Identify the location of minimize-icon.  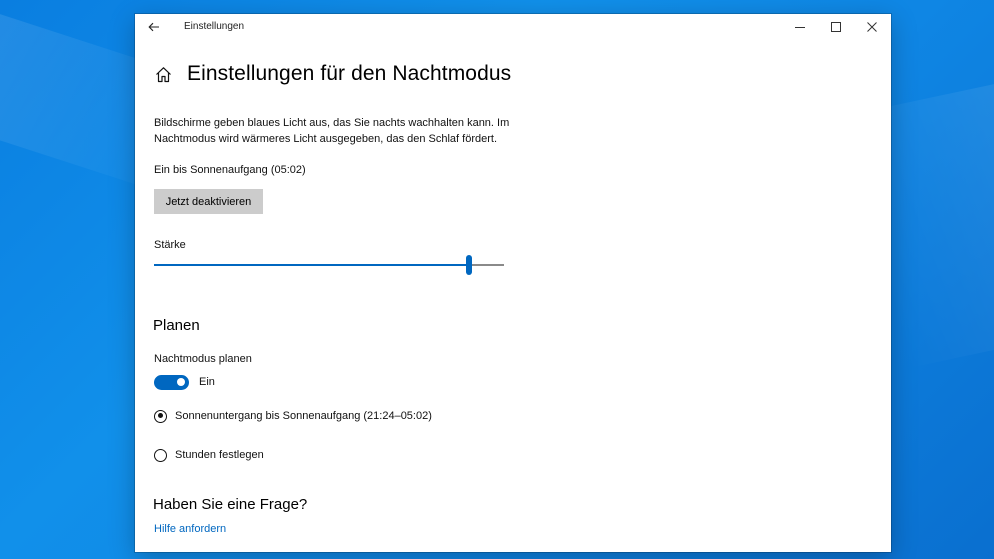
(800, 27).